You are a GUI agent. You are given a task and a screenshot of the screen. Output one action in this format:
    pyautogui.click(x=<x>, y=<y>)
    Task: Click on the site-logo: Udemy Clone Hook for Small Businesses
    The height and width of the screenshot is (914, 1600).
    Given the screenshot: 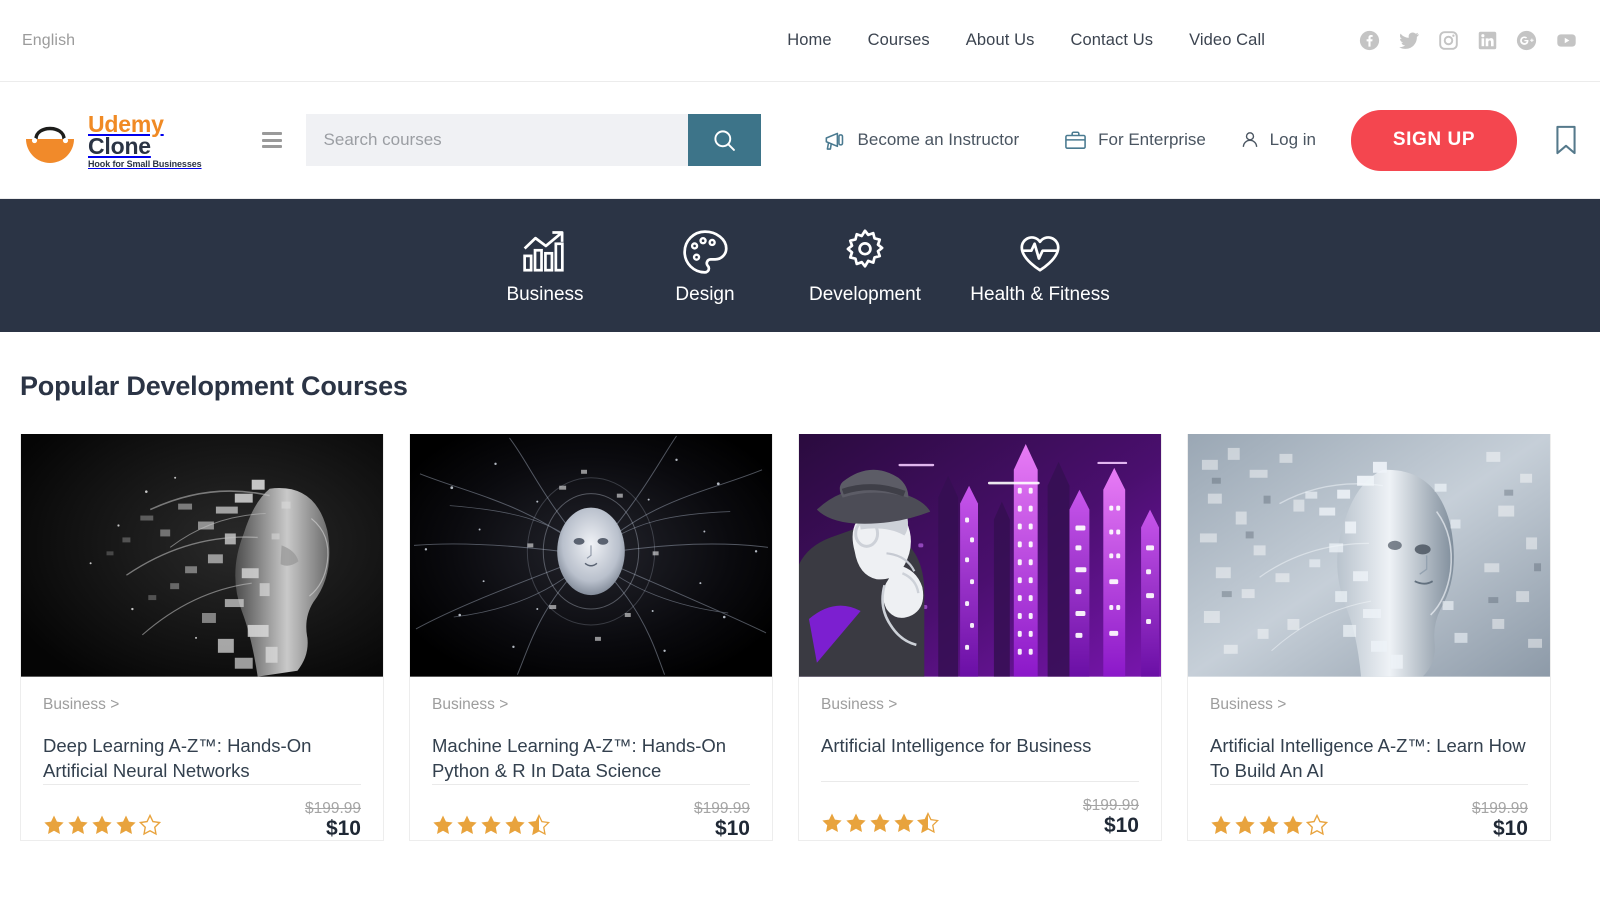 What is the action you would take?
    pyautogui.click(x=112, y=140)
    